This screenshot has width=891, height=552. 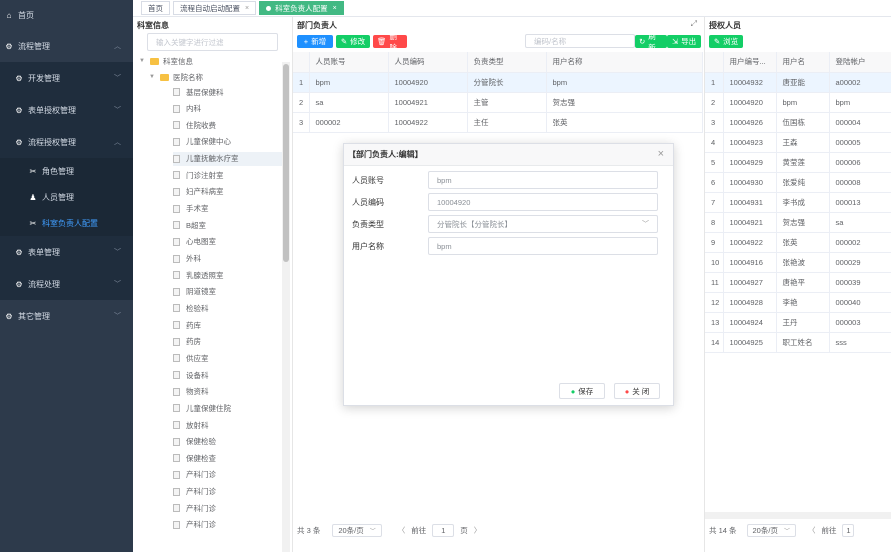 What do you see at coordinates (798, 202) in the screenshot?
I see `table-row: 7 10004931 李书成 000013` at bounding box center [798, 202].